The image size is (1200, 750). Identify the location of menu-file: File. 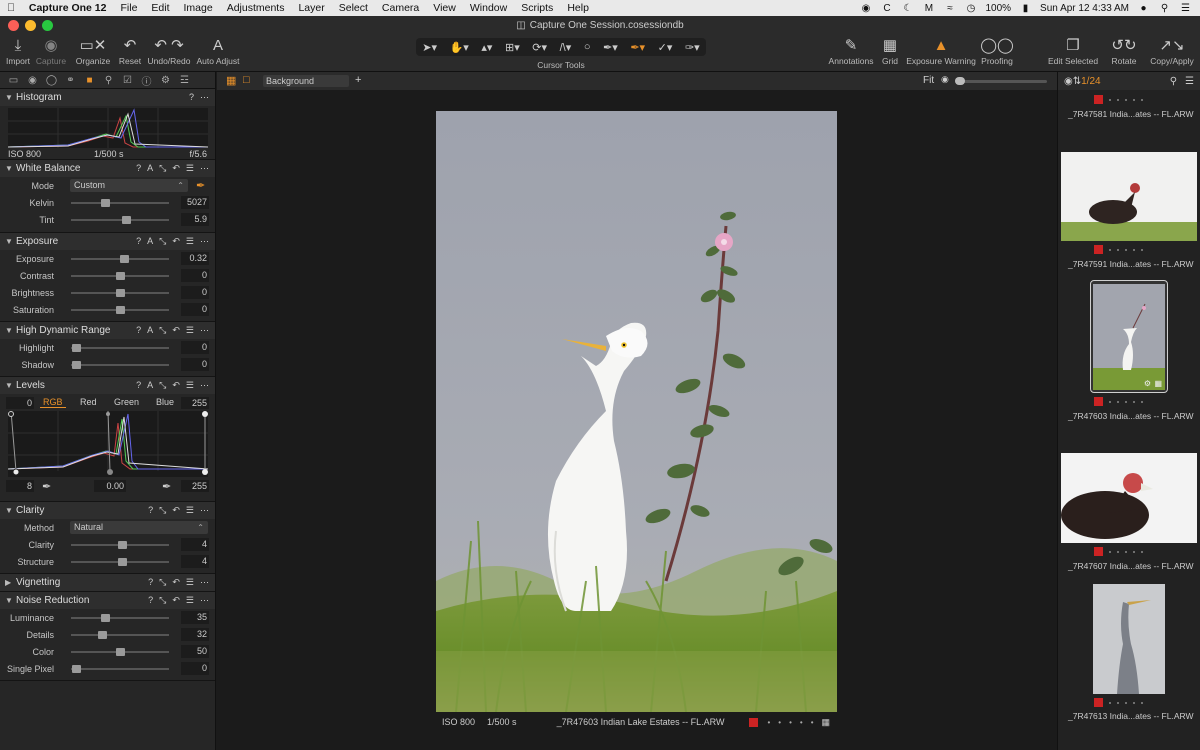
(128, 8).